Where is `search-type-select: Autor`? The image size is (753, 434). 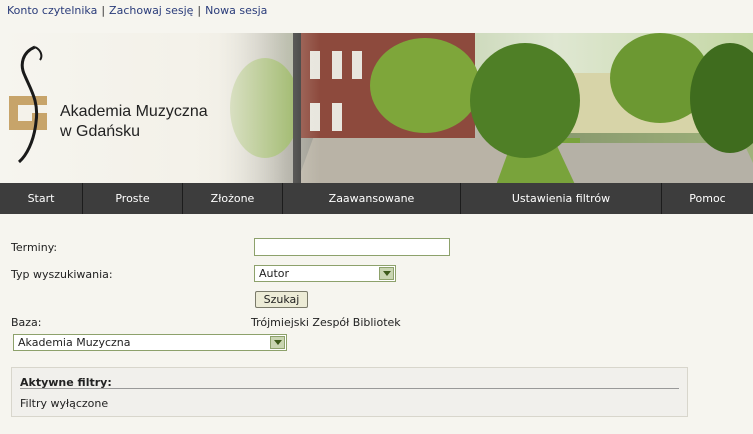 search-type-select: Autor is located at coordinates (325, 273).